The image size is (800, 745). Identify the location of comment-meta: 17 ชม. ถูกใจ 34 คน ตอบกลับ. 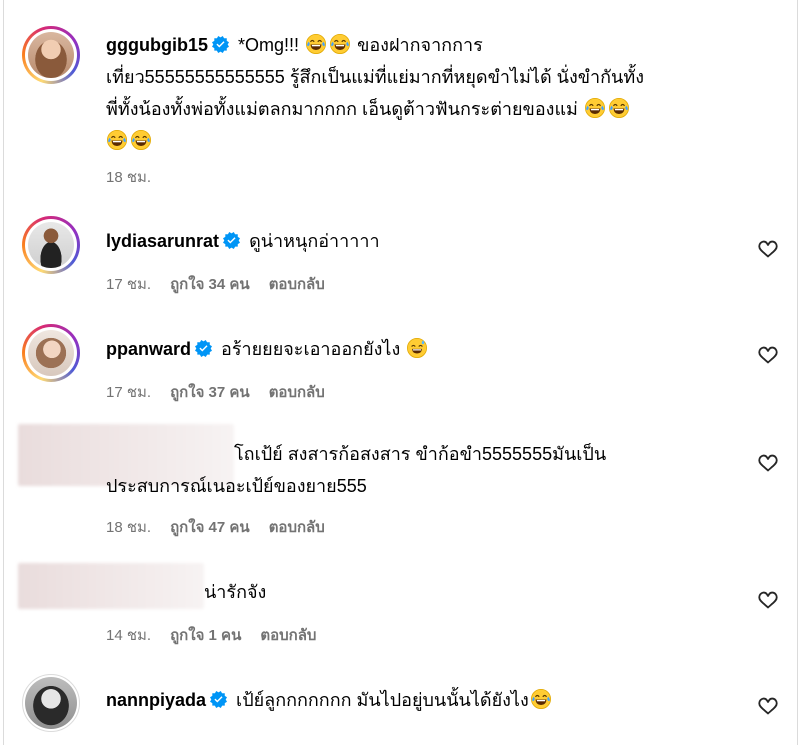
(215, 284).